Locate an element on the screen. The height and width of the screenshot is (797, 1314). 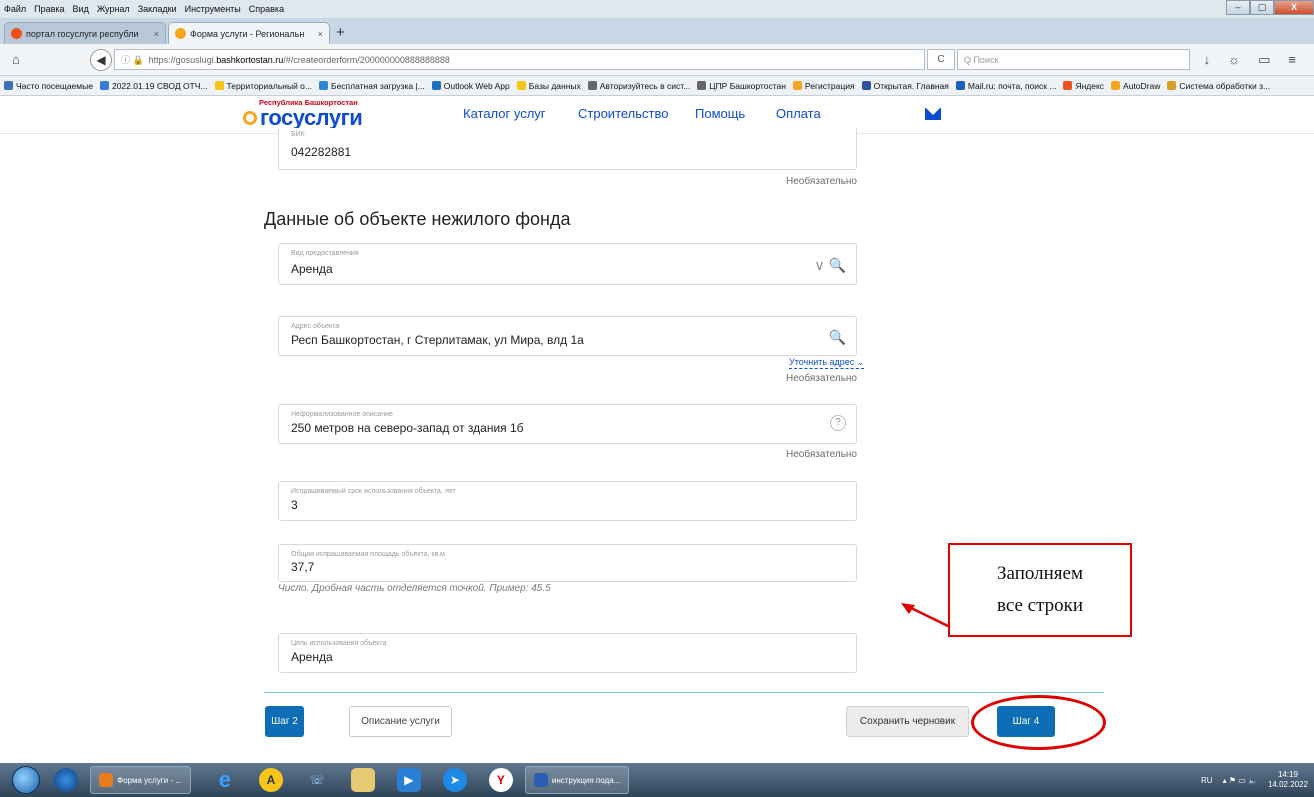
minimize-button: – is located at coordinates (1238, 7).